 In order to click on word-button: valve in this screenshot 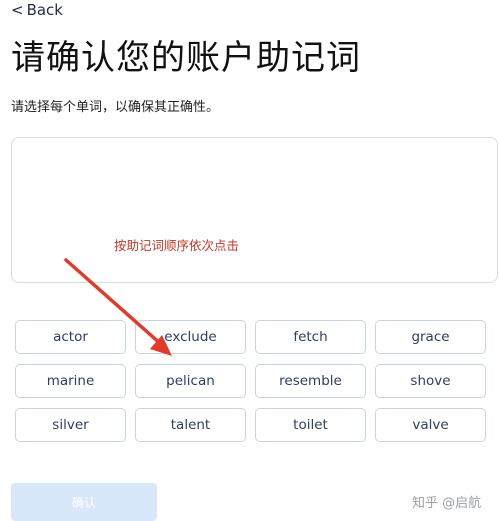, I will do `click(430, 425)`.